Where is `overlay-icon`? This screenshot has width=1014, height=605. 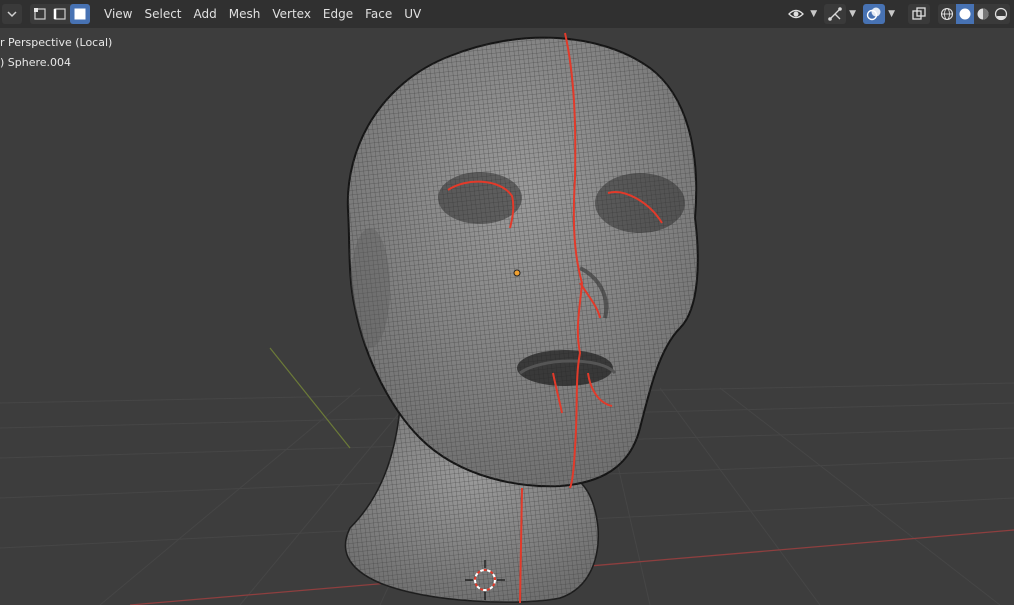
overlay-icon is located at coordinates (873, 14).